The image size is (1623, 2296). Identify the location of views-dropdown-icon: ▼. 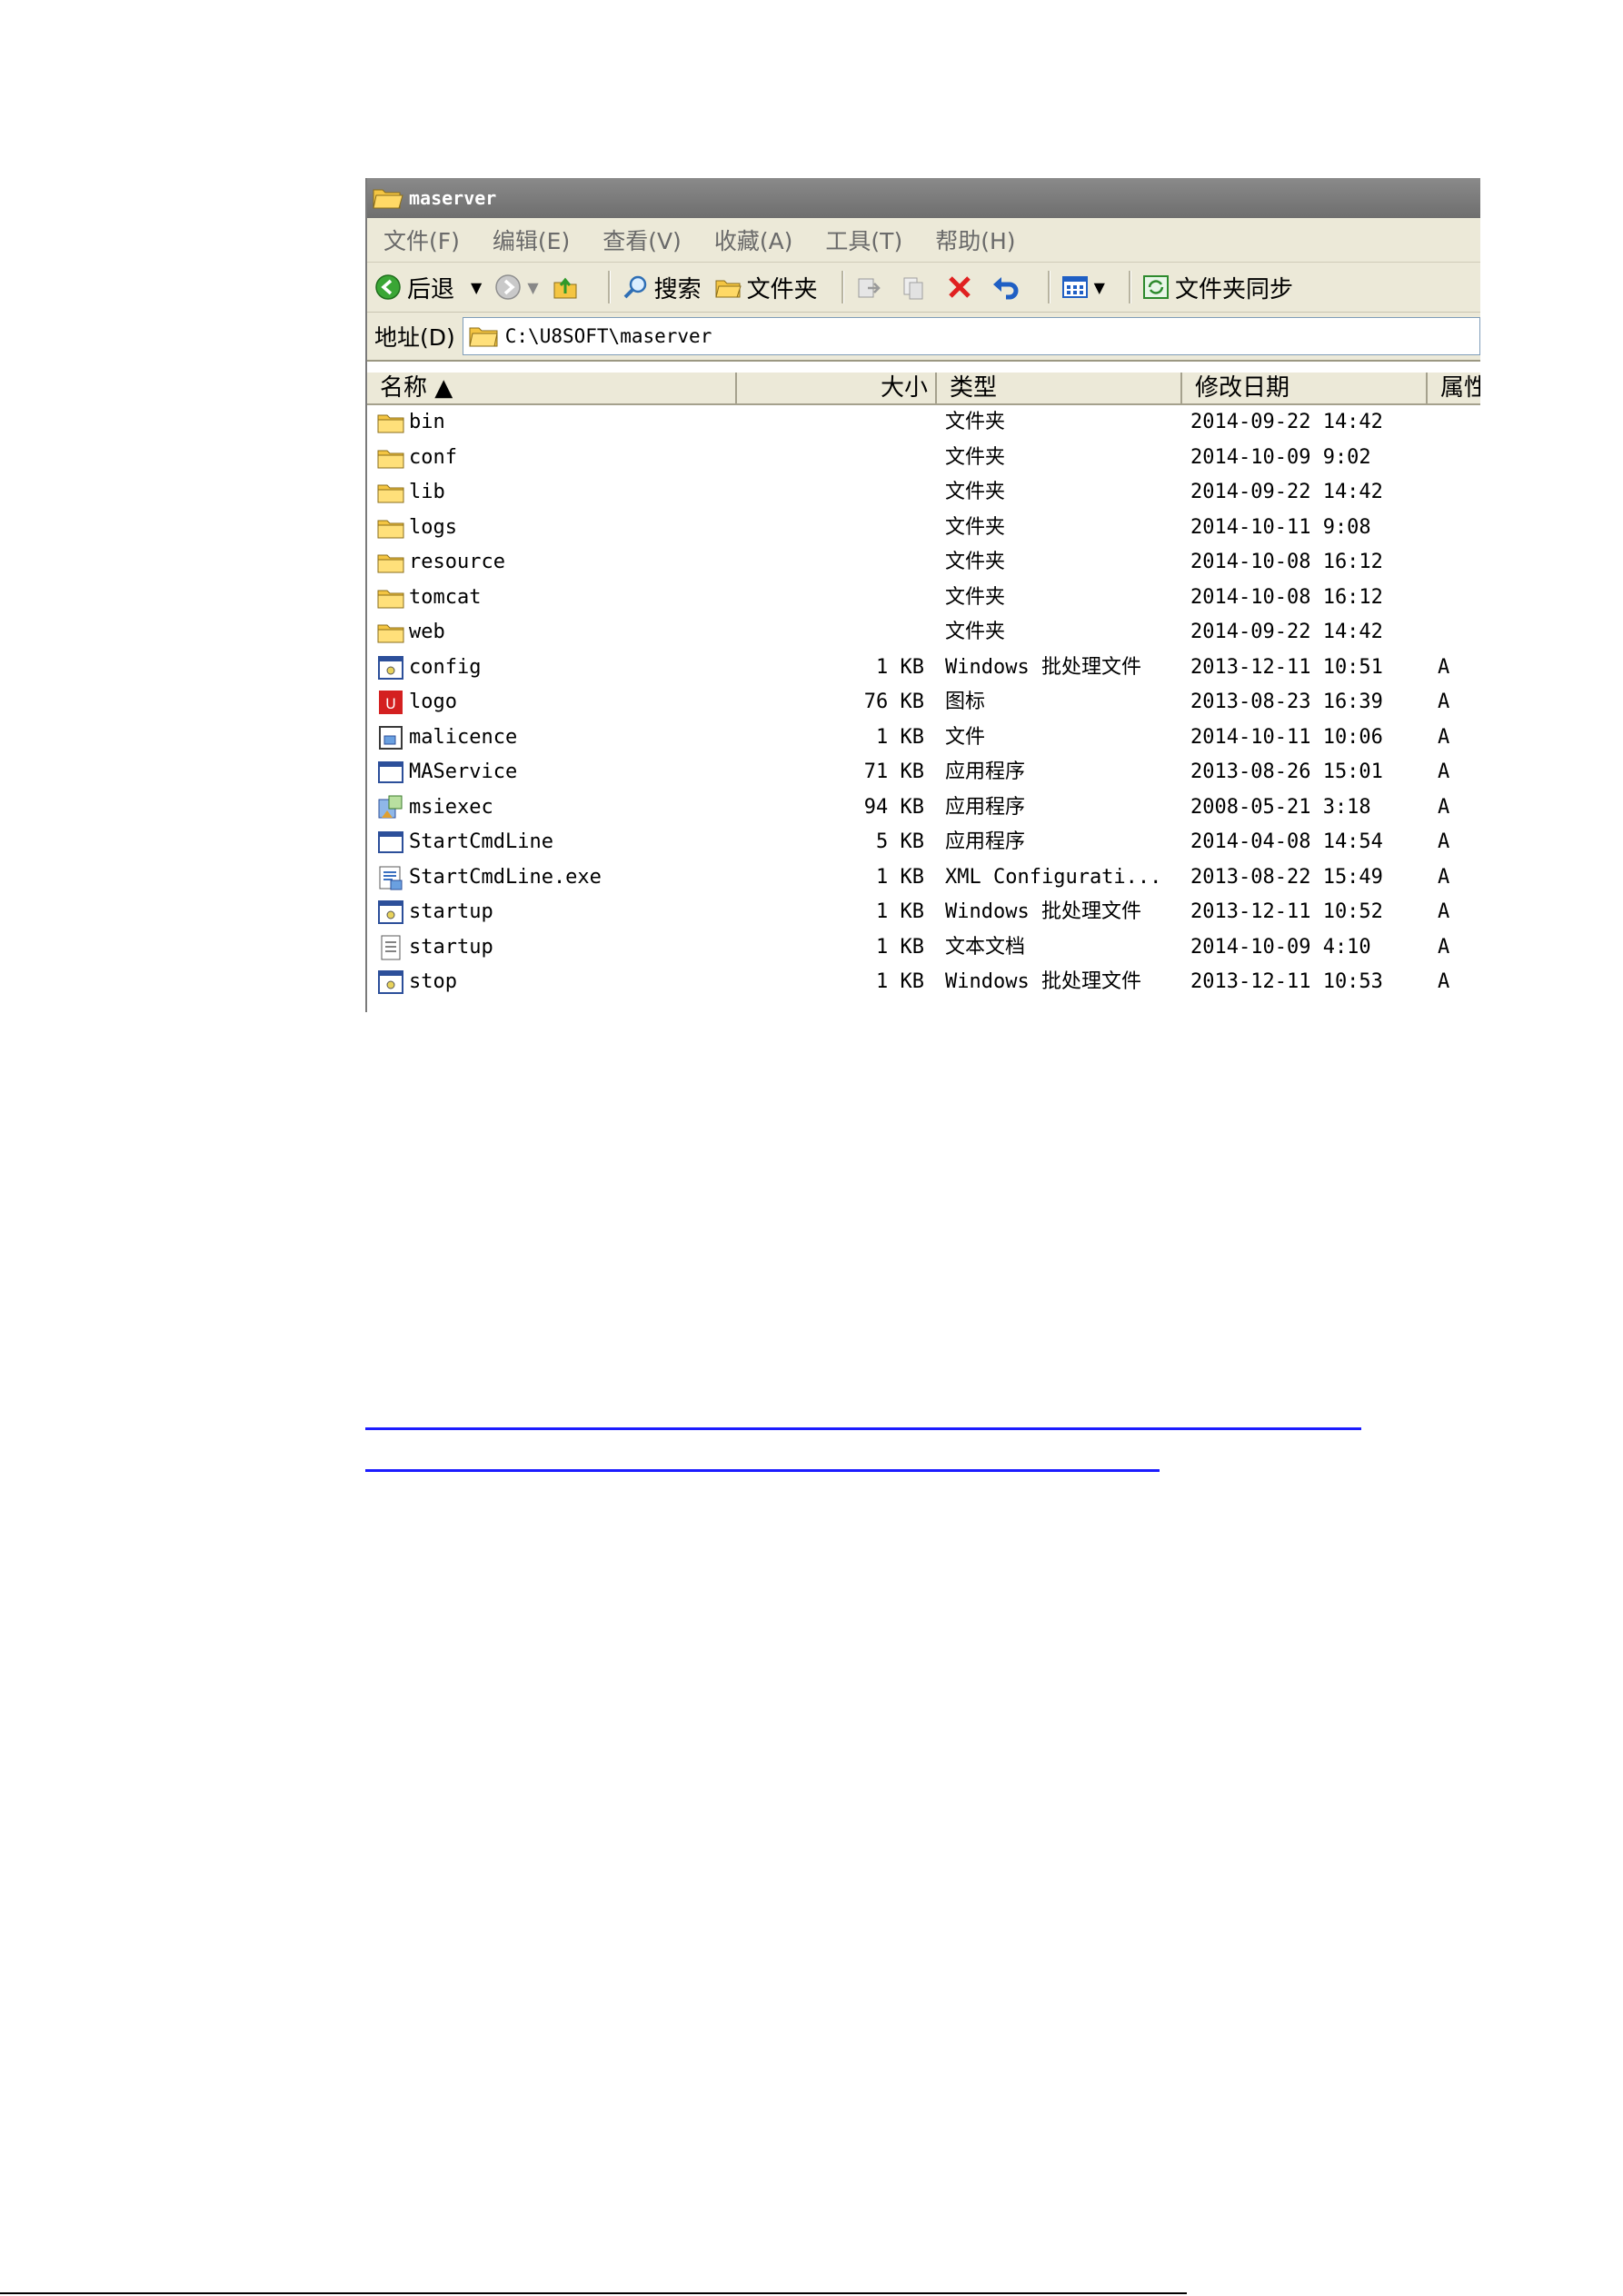
(1099, 287).